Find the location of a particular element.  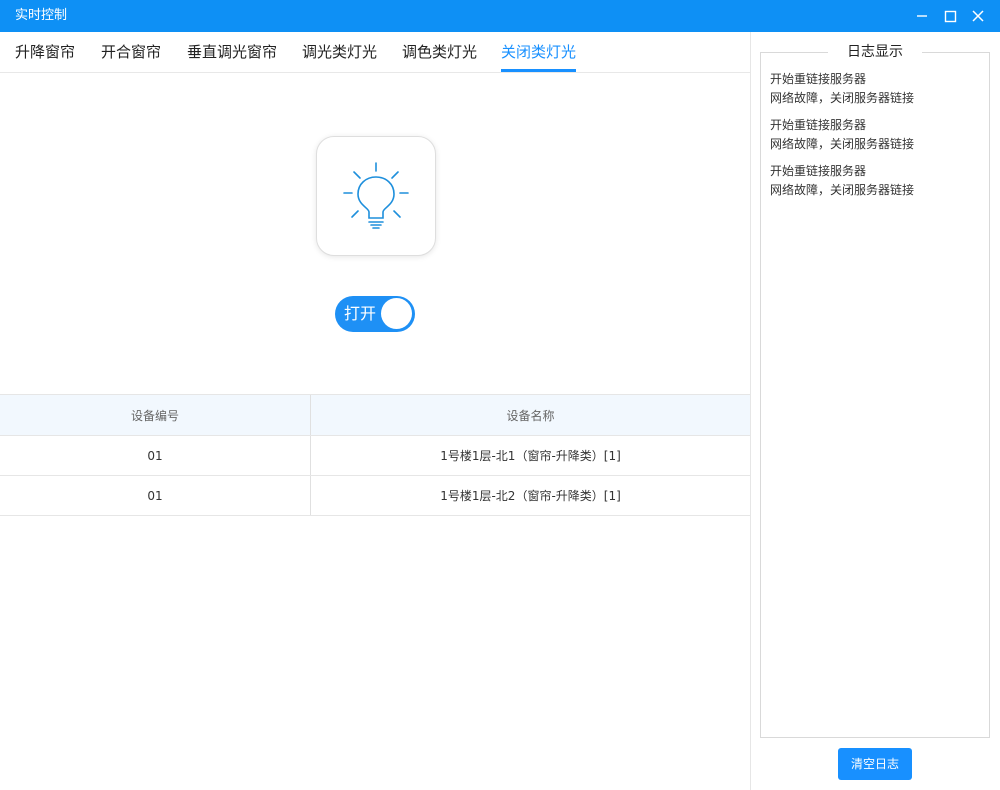

close-icon is located at coordinates (978, 16).